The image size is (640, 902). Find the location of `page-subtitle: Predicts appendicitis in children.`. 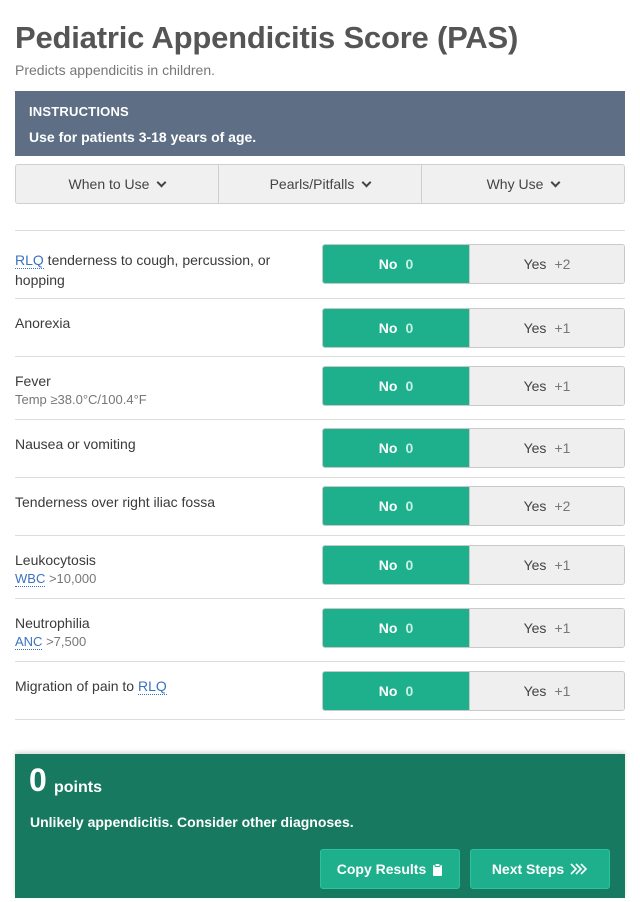

page-subtitle: Predicts appendicitis in children. is located at coordinates (115, 70).